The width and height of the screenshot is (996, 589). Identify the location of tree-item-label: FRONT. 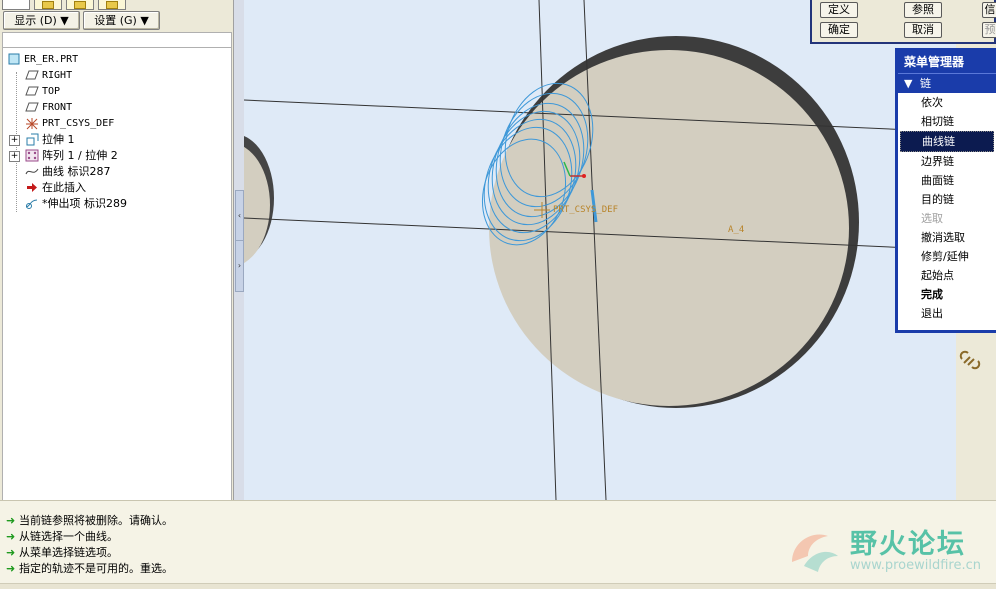
(57, 107).